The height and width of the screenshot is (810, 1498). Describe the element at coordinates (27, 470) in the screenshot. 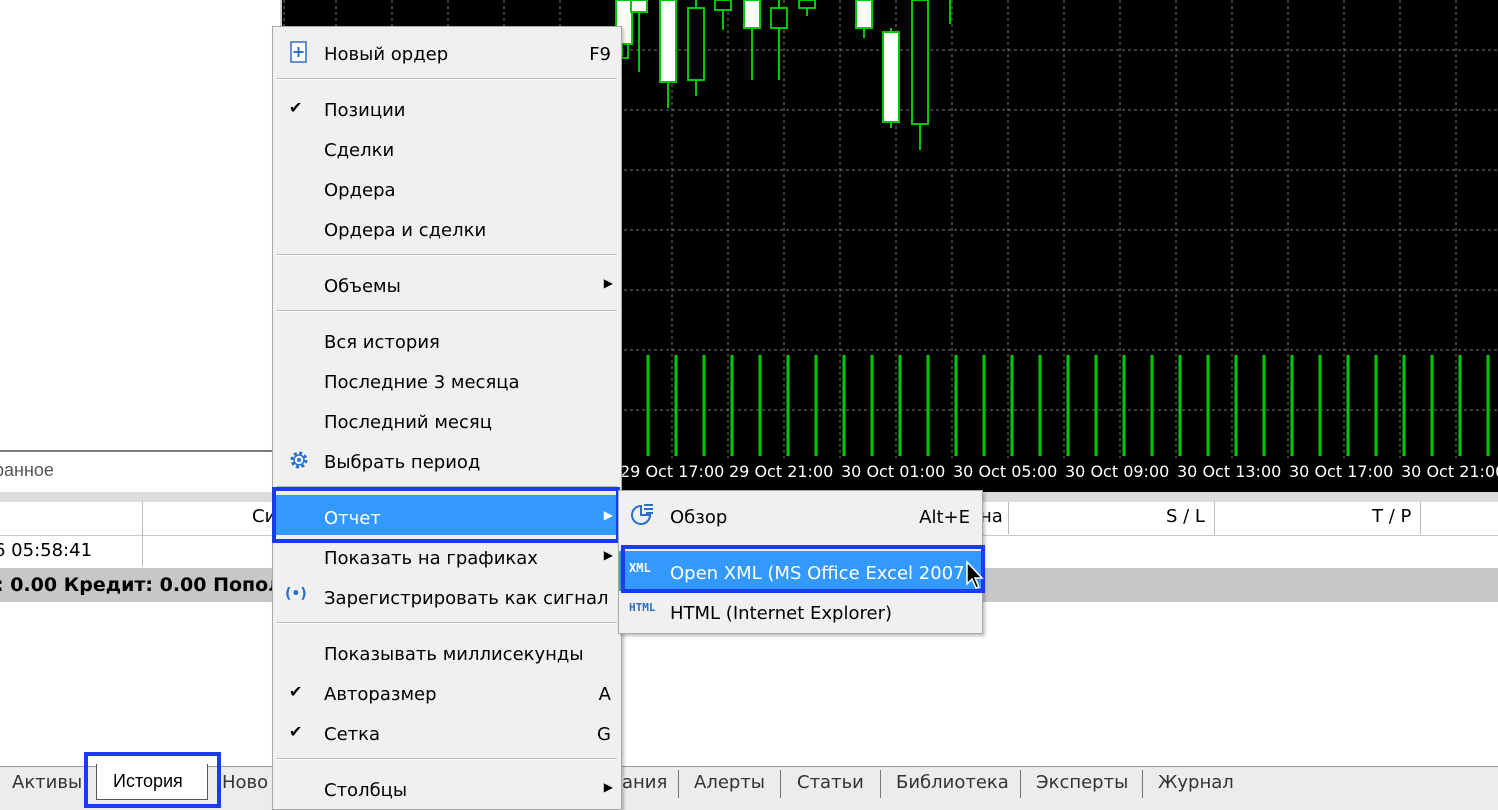

I see `favorites-tab-label: ранное` at that location.